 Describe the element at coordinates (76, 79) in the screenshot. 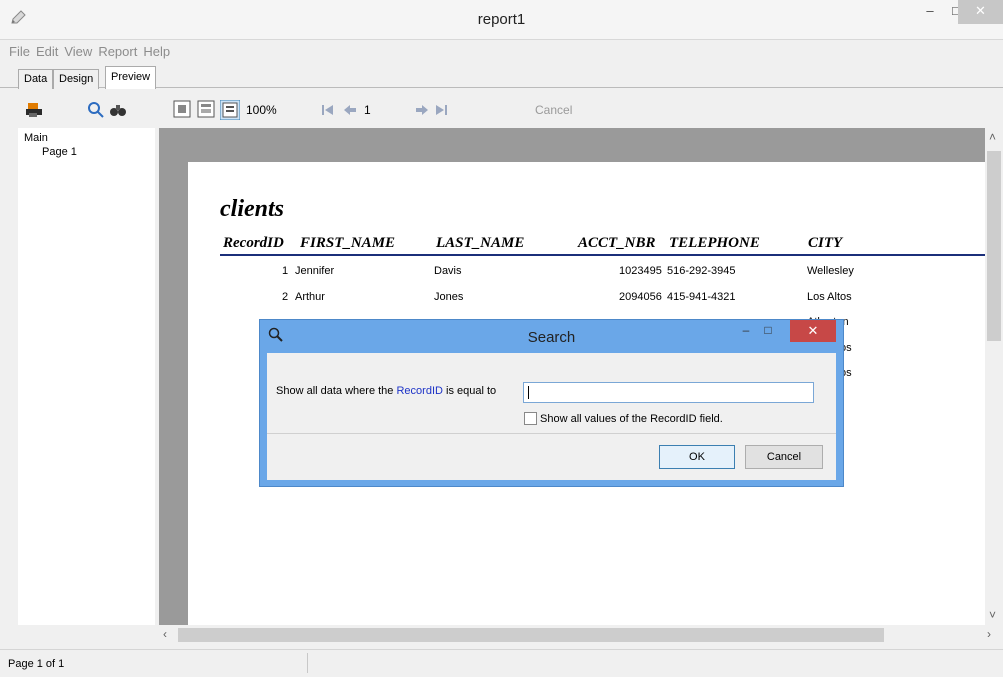

I see `tab-design: Design` at that location.